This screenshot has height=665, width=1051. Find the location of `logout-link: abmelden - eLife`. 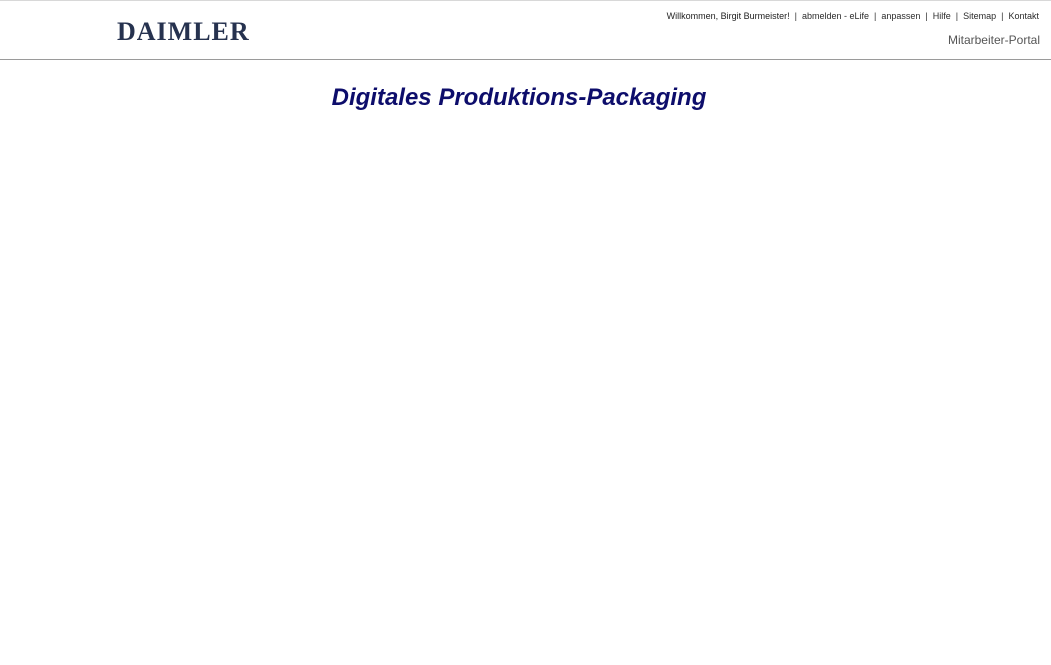

logout-link: abmelden - eLife is located at coordinates (835, 16).